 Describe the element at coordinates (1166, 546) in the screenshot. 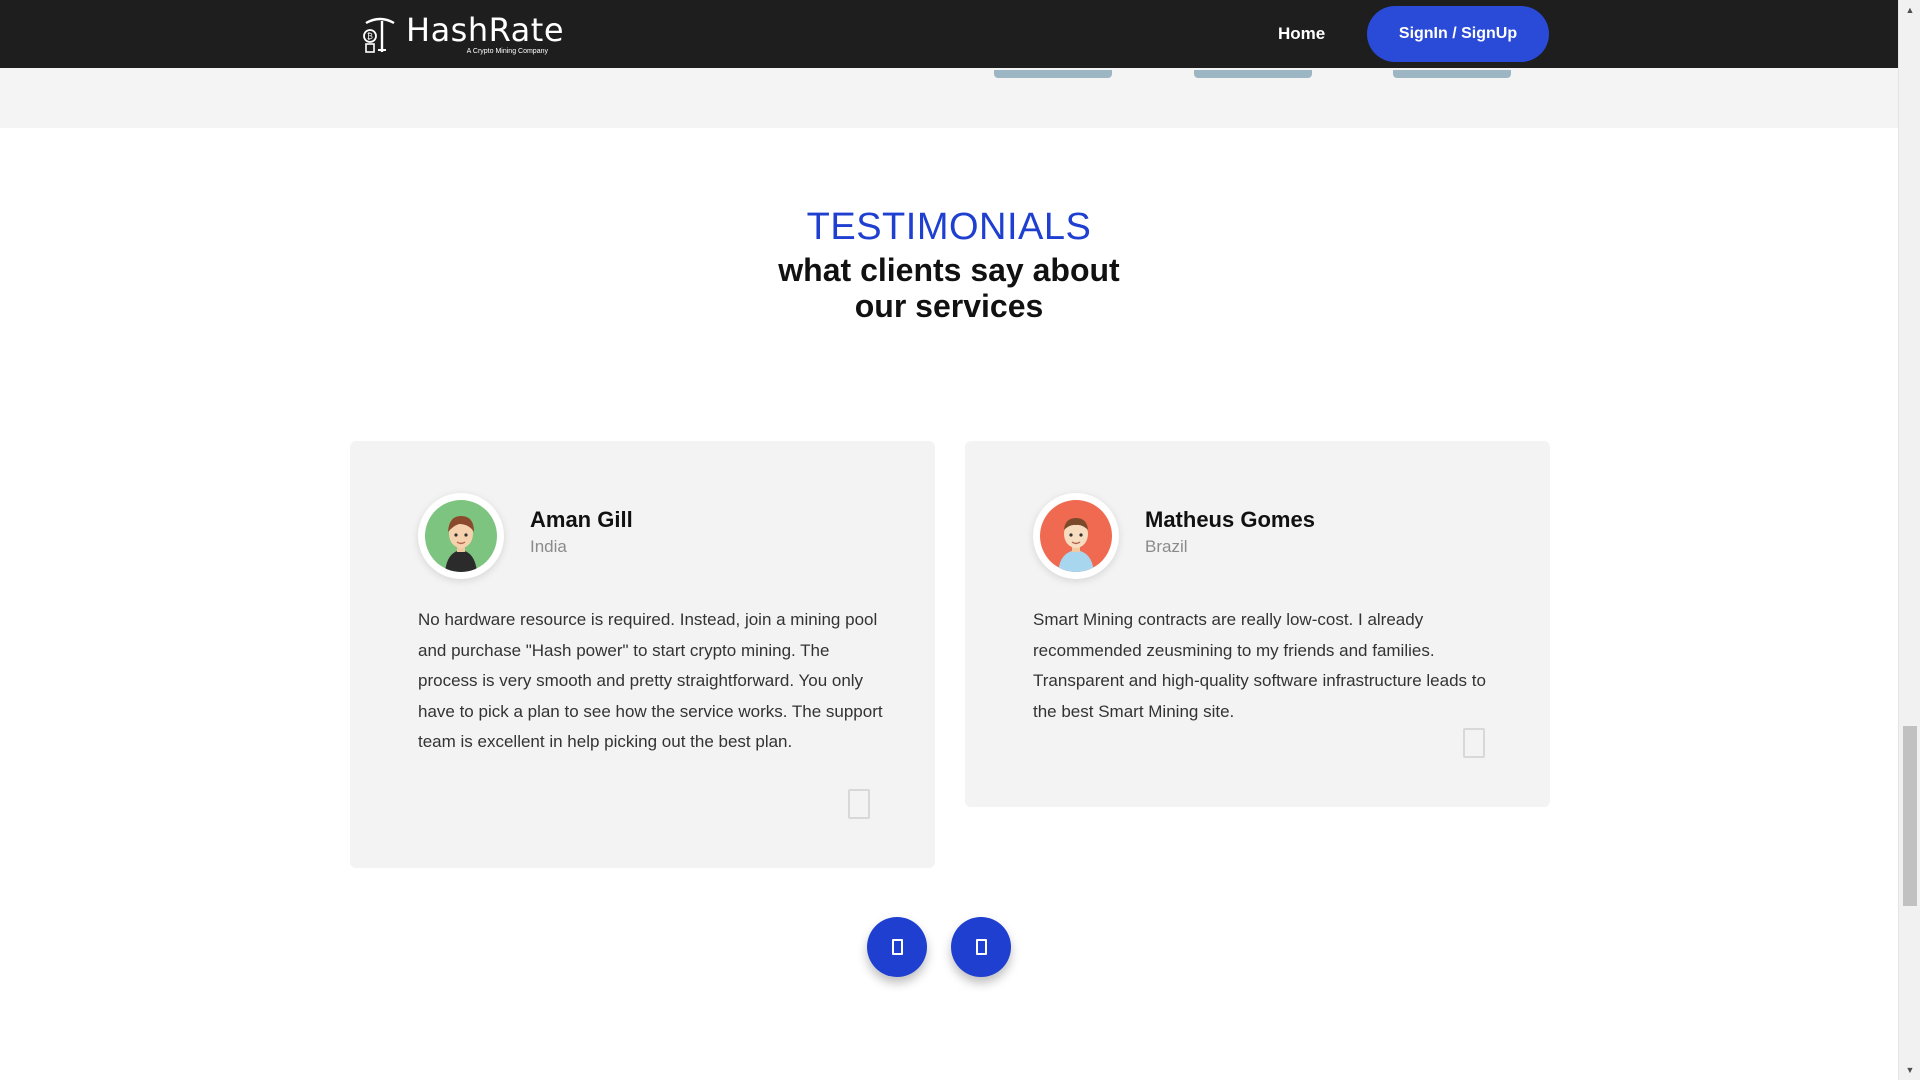

I see `client-country: Brazil` at that location.